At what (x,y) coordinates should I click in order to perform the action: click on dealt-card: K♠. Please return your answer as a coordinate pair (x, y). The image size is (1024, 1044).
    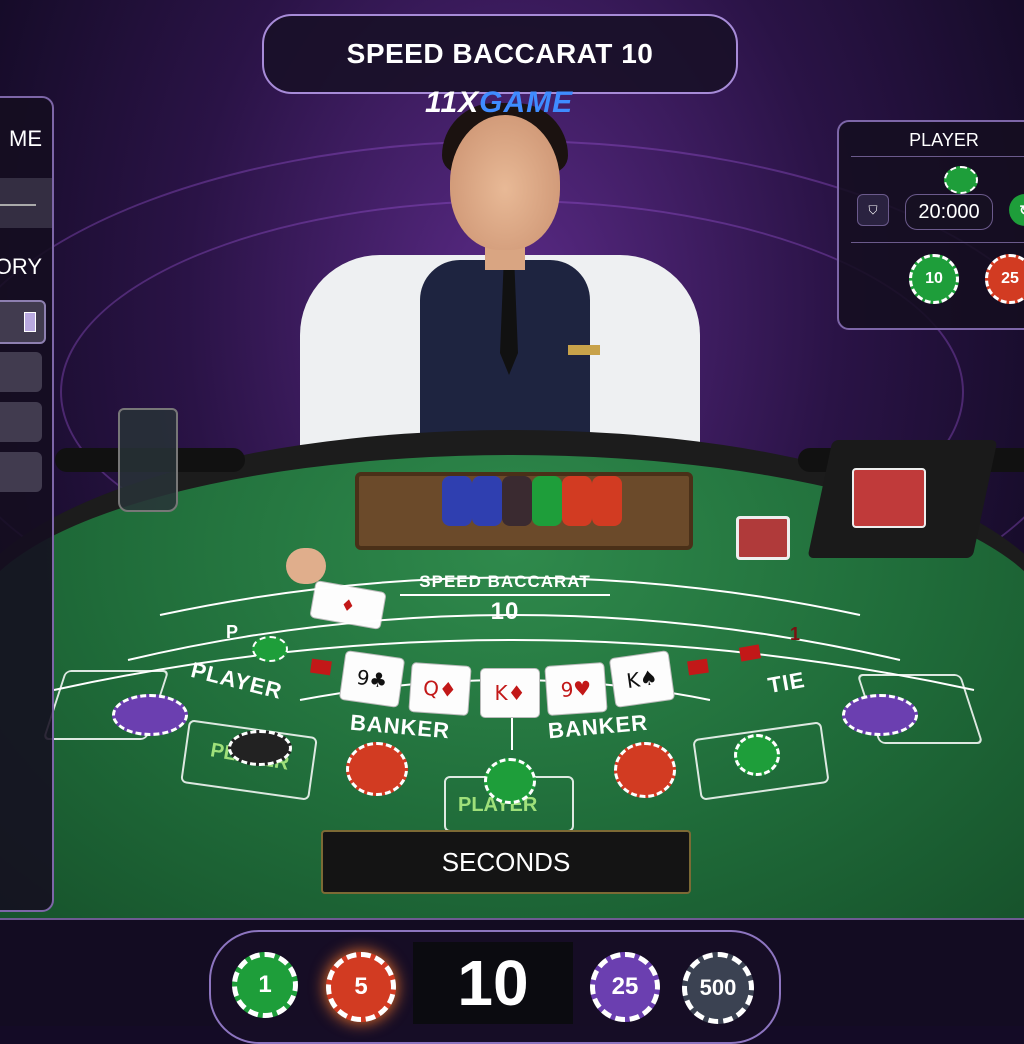
    Looking at the image, I should click on (642, 679).